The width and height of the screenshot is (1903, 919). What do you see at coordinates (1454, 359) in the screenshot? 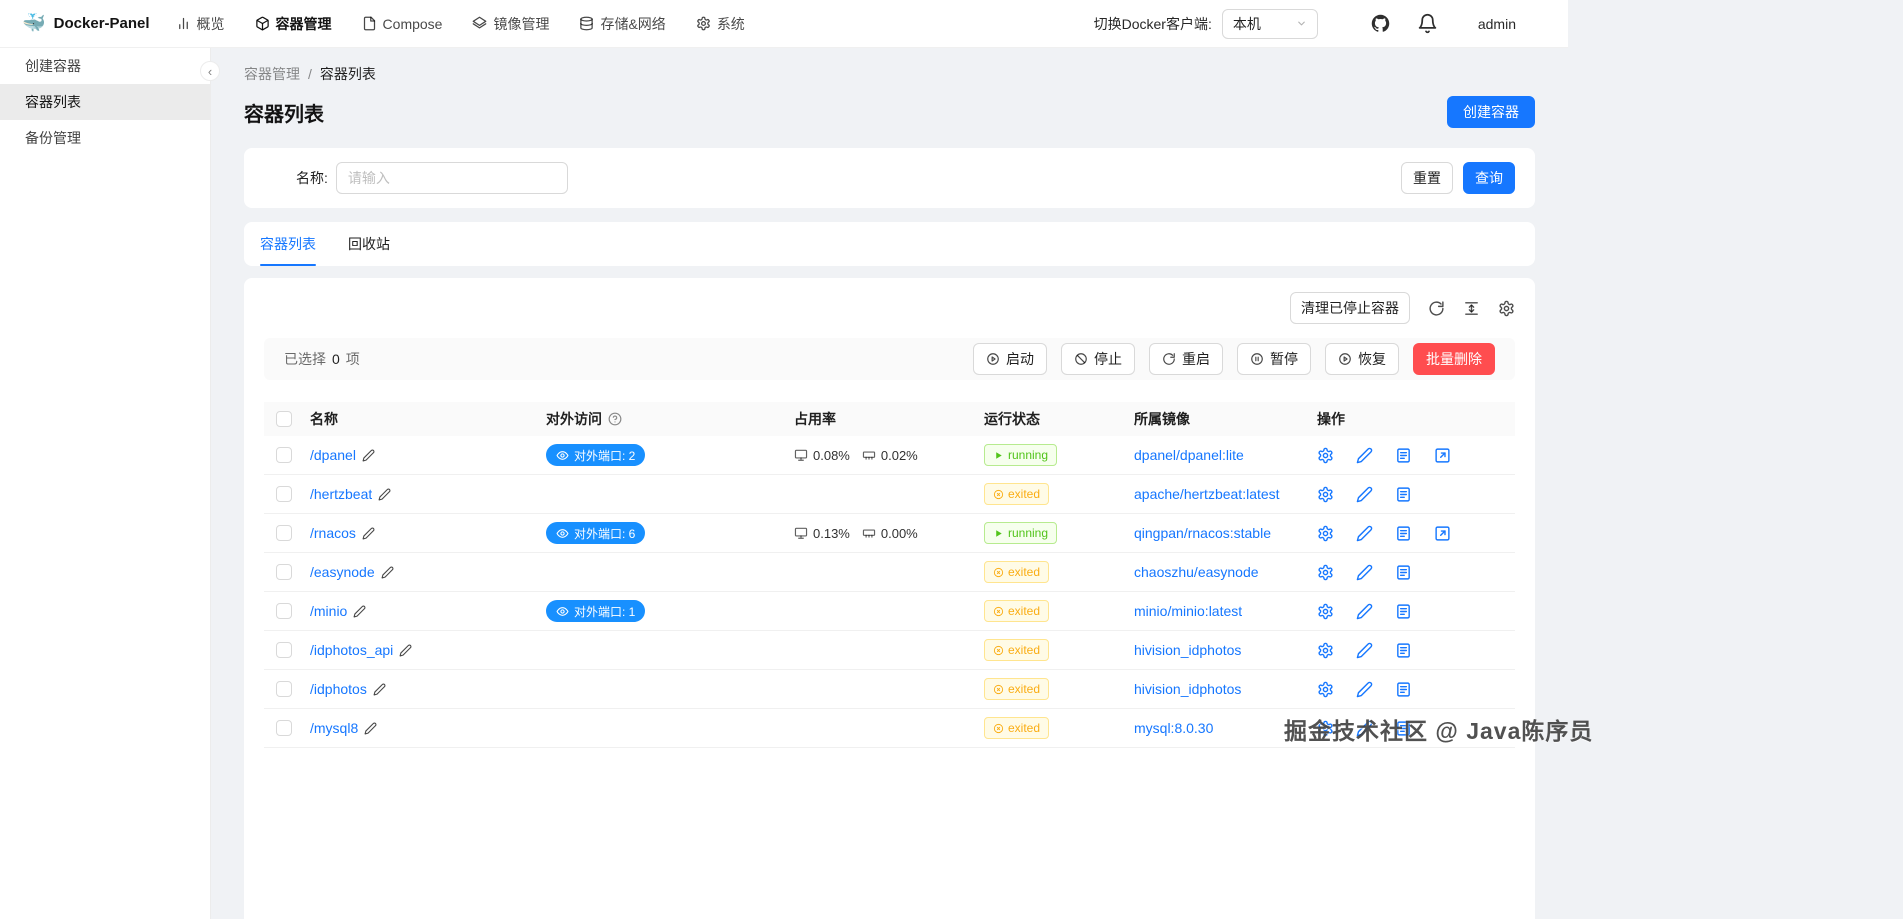
I see `batch-delete-button: 批量删除` at bounding box center [1454, 359].